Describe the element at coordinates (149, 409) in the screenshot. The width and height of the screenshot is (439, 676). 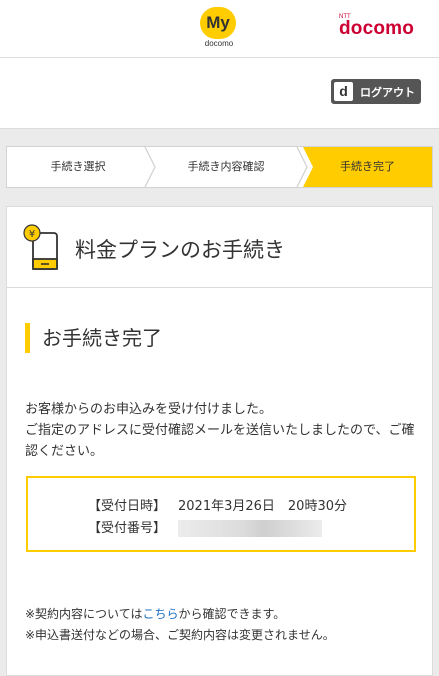
I see `message-line: お客様からのお申込みを受け付けました。` at that location.